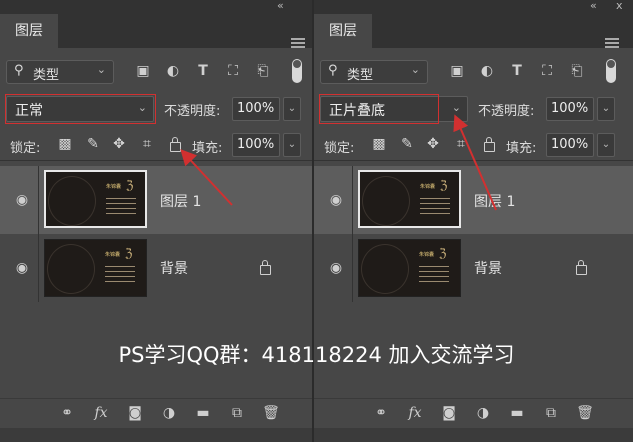 The width and height of the screenshot is (633, 442). Describe the element at coordinates (192, 111) in the screenshot. I see `opacity-label: 不透明度:` at that location.